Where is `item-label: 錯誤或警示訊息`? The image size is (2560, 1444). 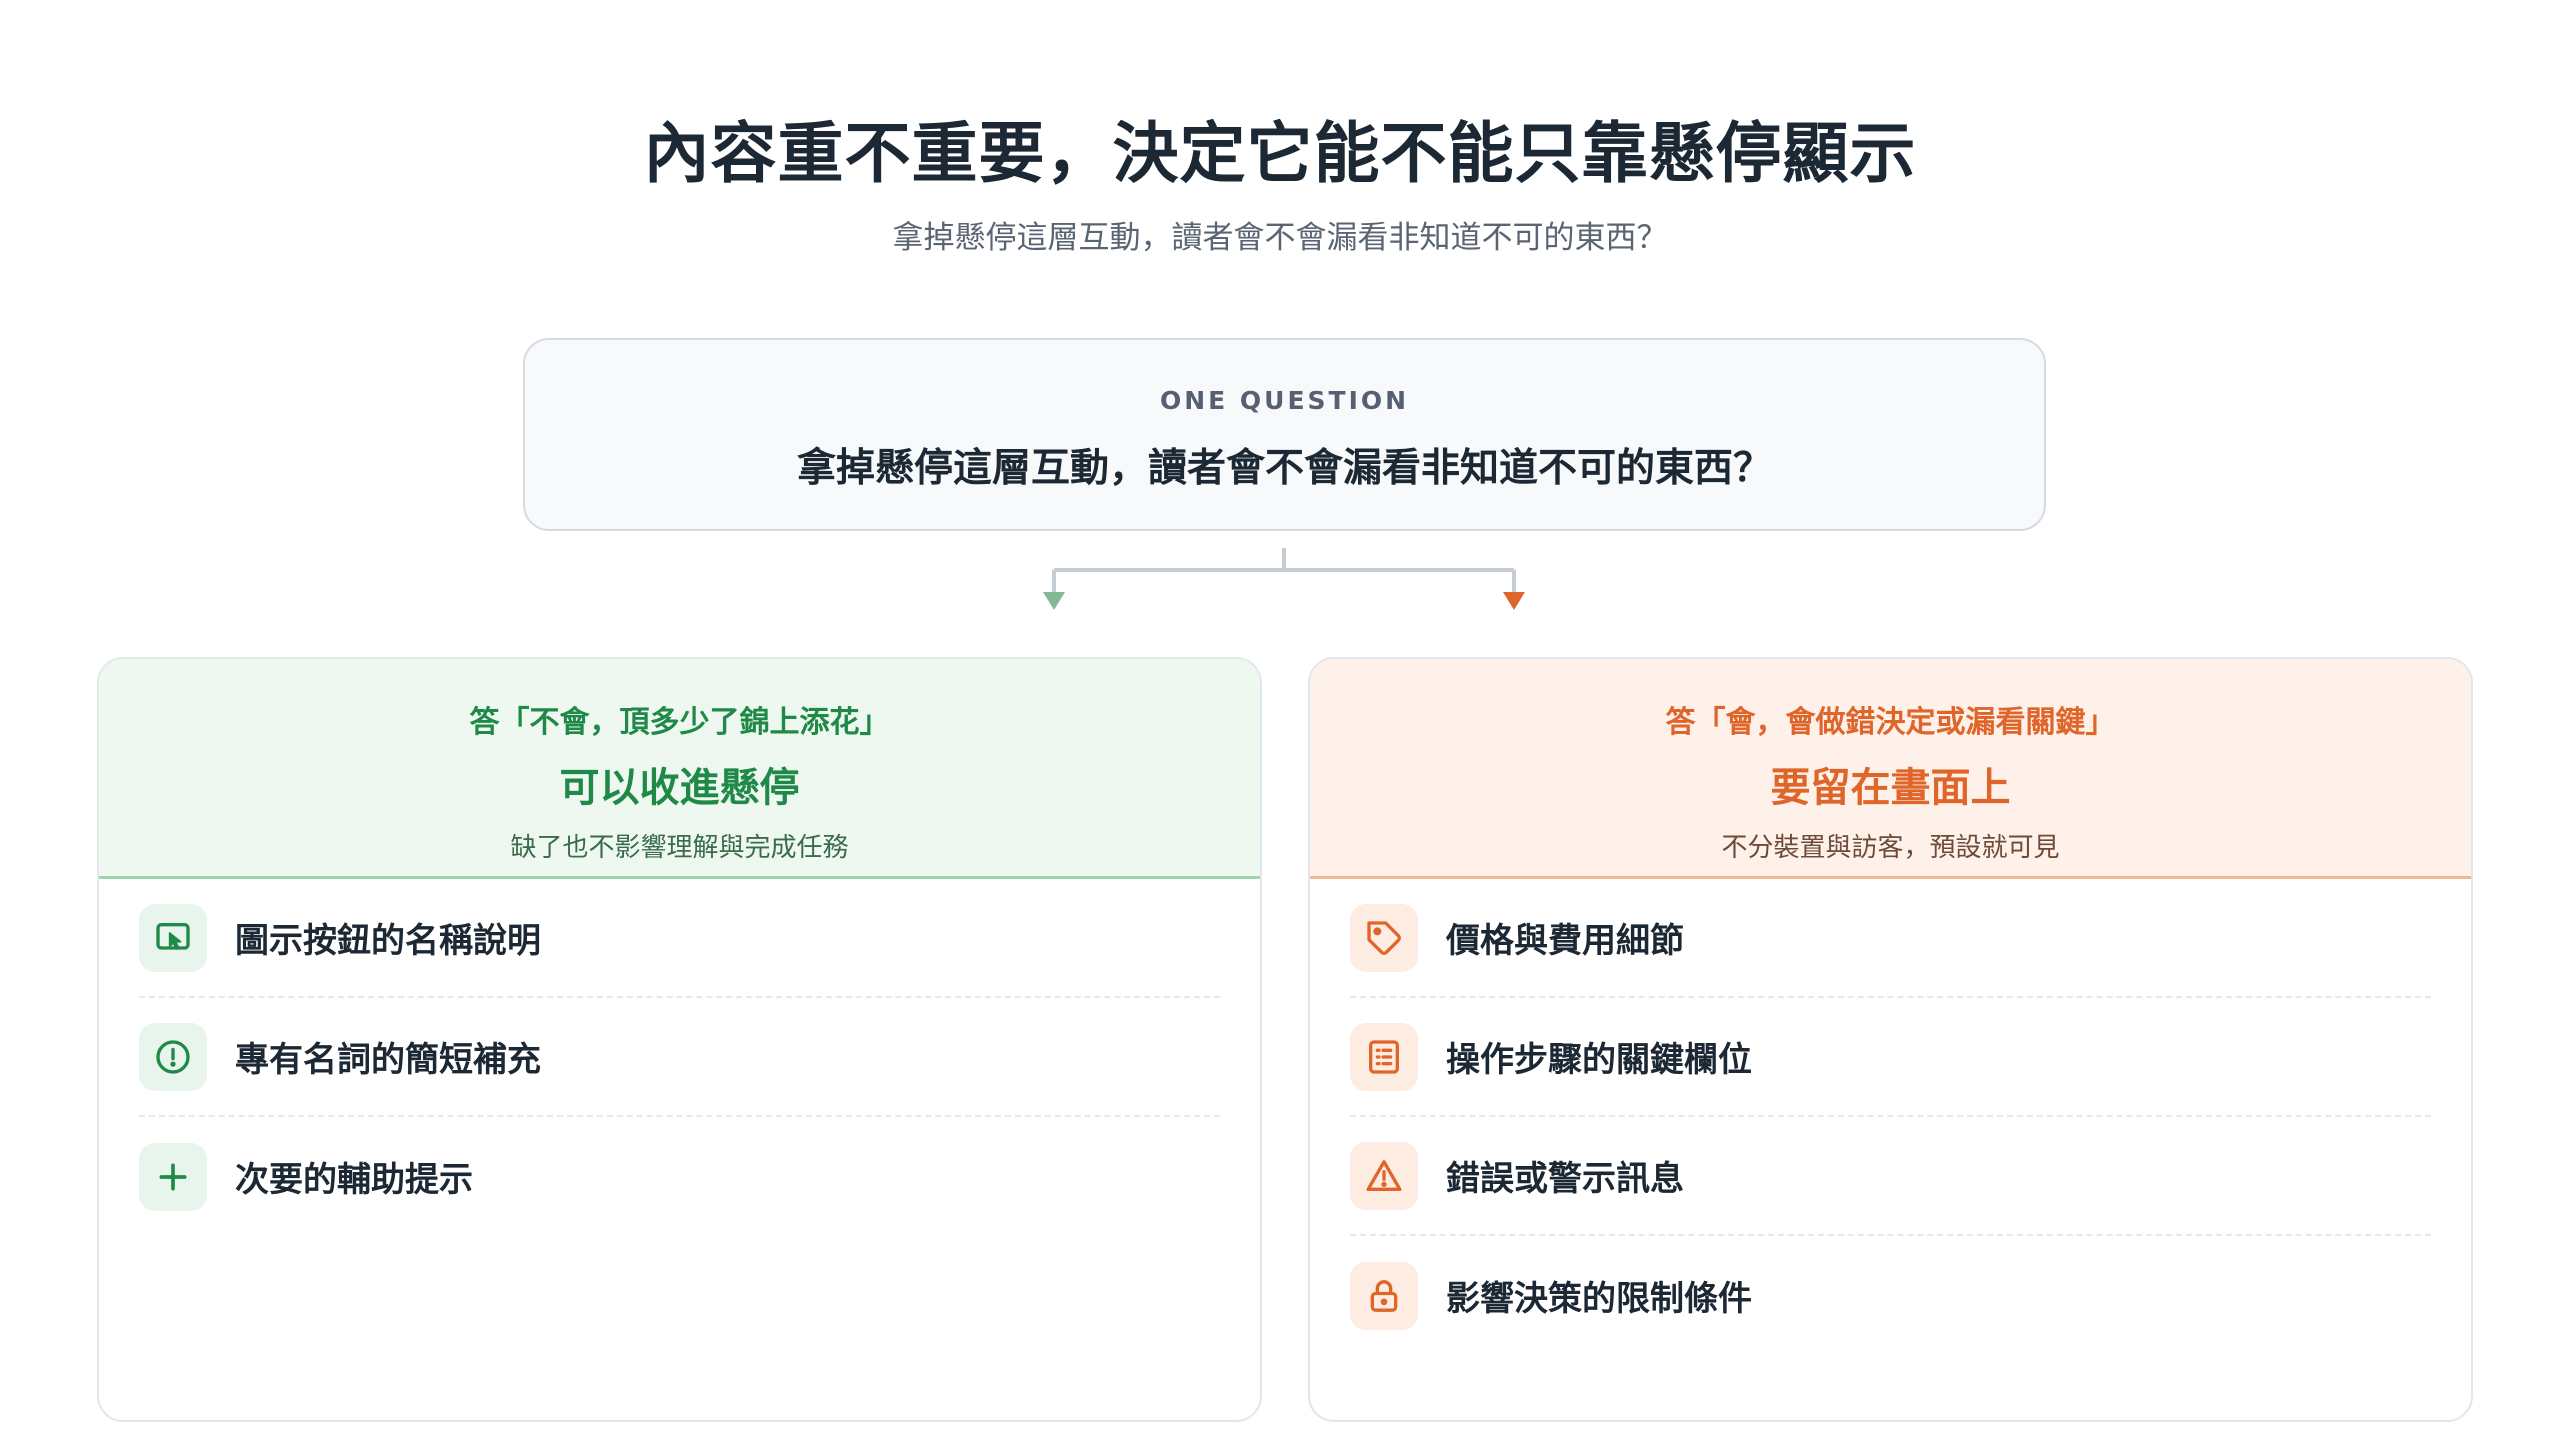 item-label: 錯誤或警示訊息 is located at coordinates (1565, 1179).